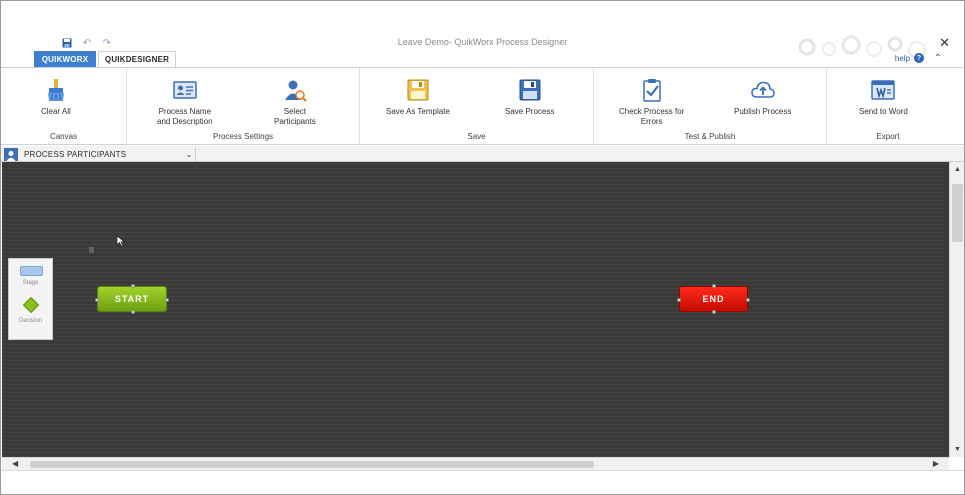 Image resolution: width=965 pixels, height=495 pixels. I want to click on user-icon, so click(11, 154).